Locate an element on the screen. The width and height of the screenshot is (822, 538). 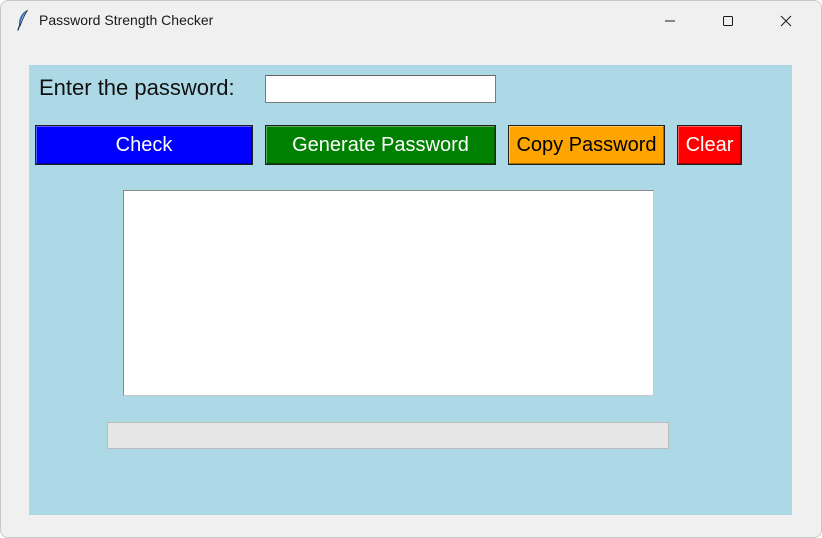
title-bar: Password Strength Checker is located at coordinates (411, 21).